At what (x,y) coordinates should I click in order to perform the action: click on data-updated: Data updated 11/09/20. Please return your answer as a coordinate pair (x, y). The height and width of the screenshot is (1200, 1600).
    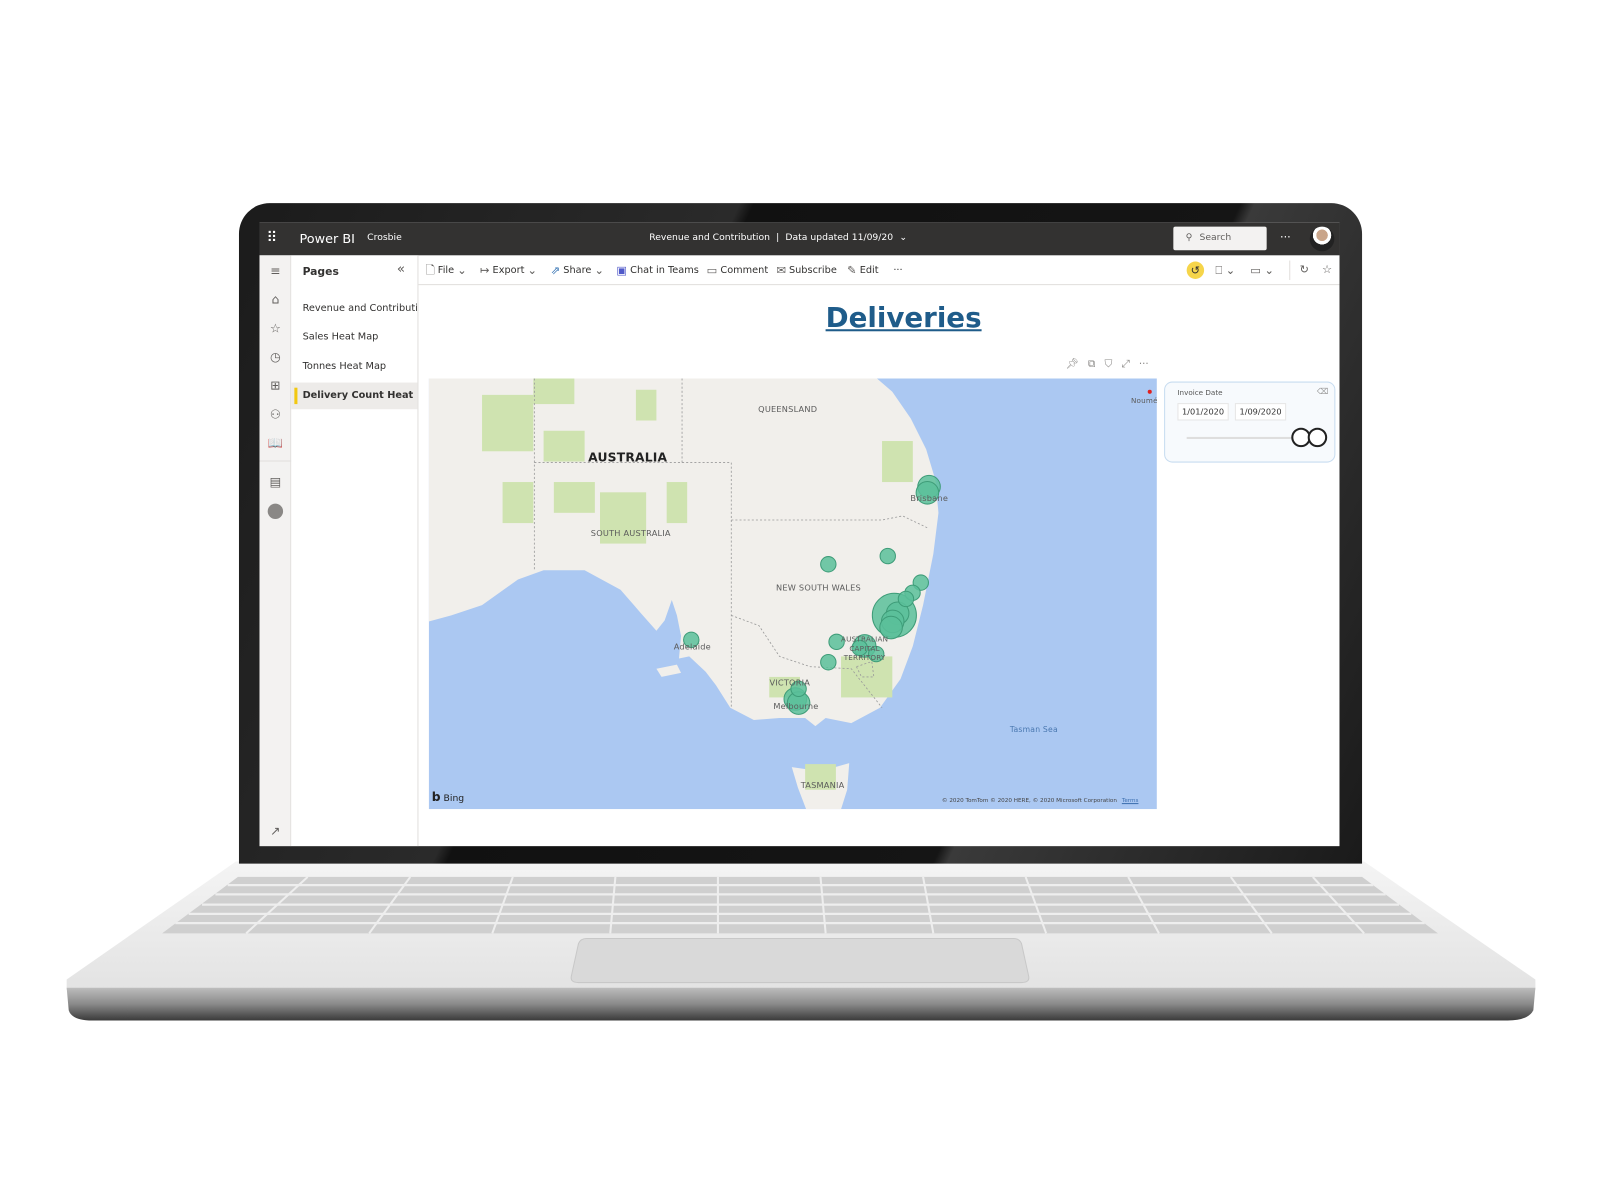
    Looking at the image, I should click on (839, 238).